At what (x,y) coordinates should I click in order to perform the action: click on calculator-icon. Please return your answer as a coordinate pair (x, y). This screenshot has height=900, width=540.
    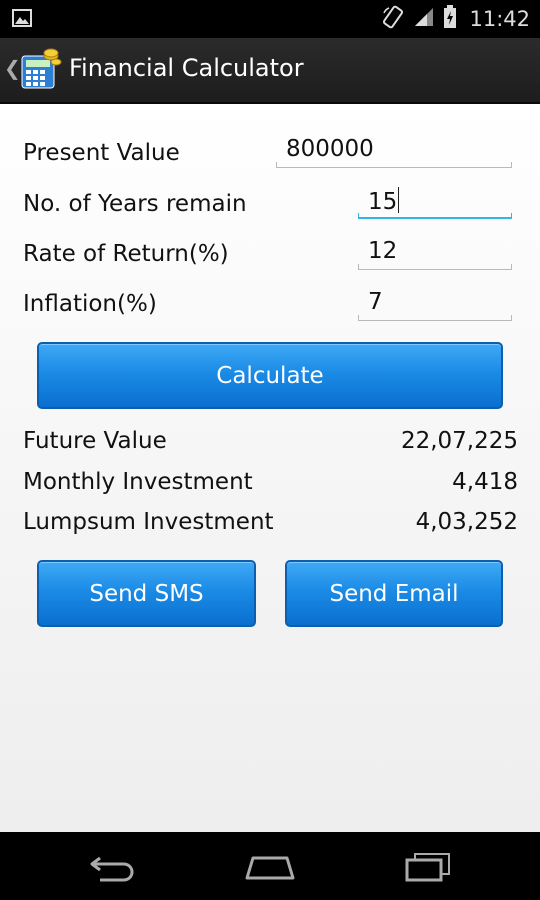
    Looking at the image, I should click on (40, 69).